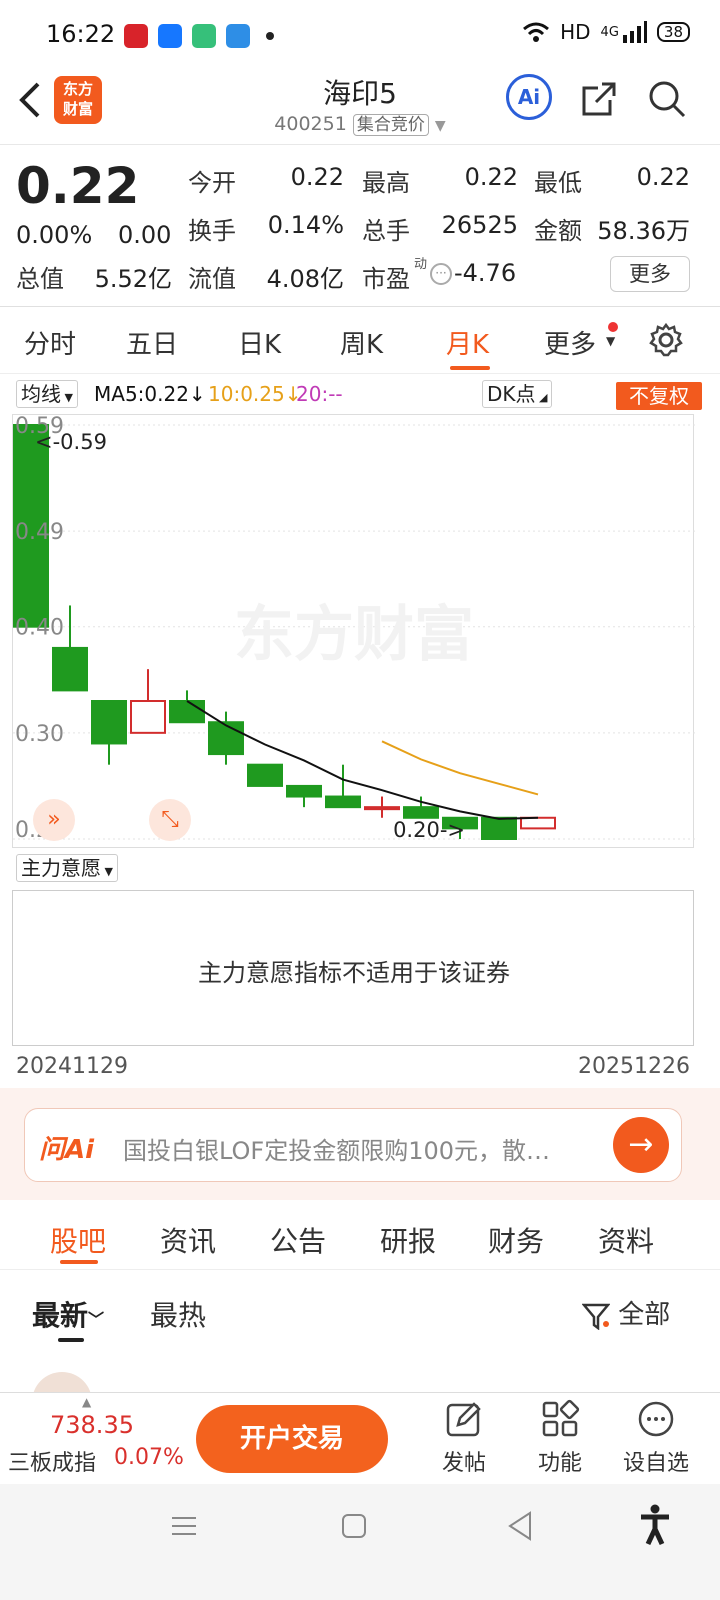  I want to click on caret-up-icon: ▲, so click(87, 1402).